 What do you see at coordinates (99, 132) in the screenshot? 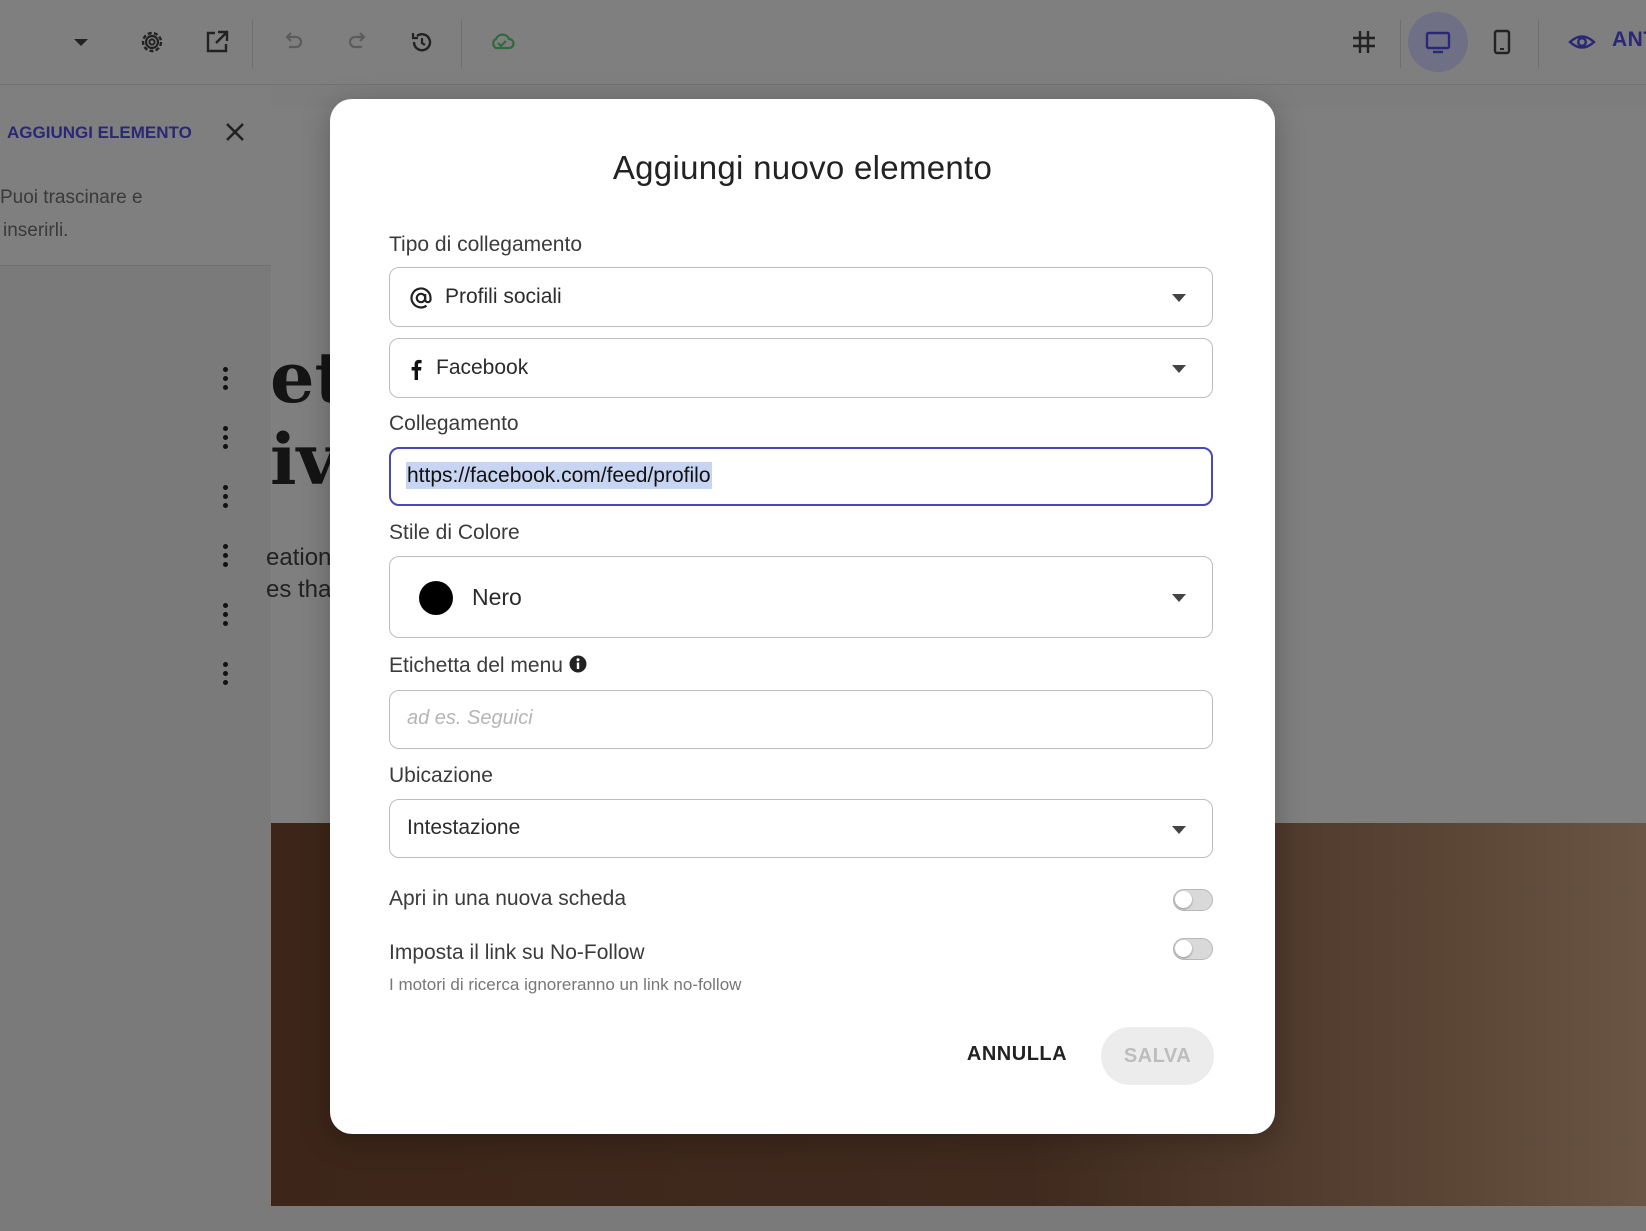
I see `panel-title: AGGIUNGI ELEMENTO` at bounding box center [99, 132].